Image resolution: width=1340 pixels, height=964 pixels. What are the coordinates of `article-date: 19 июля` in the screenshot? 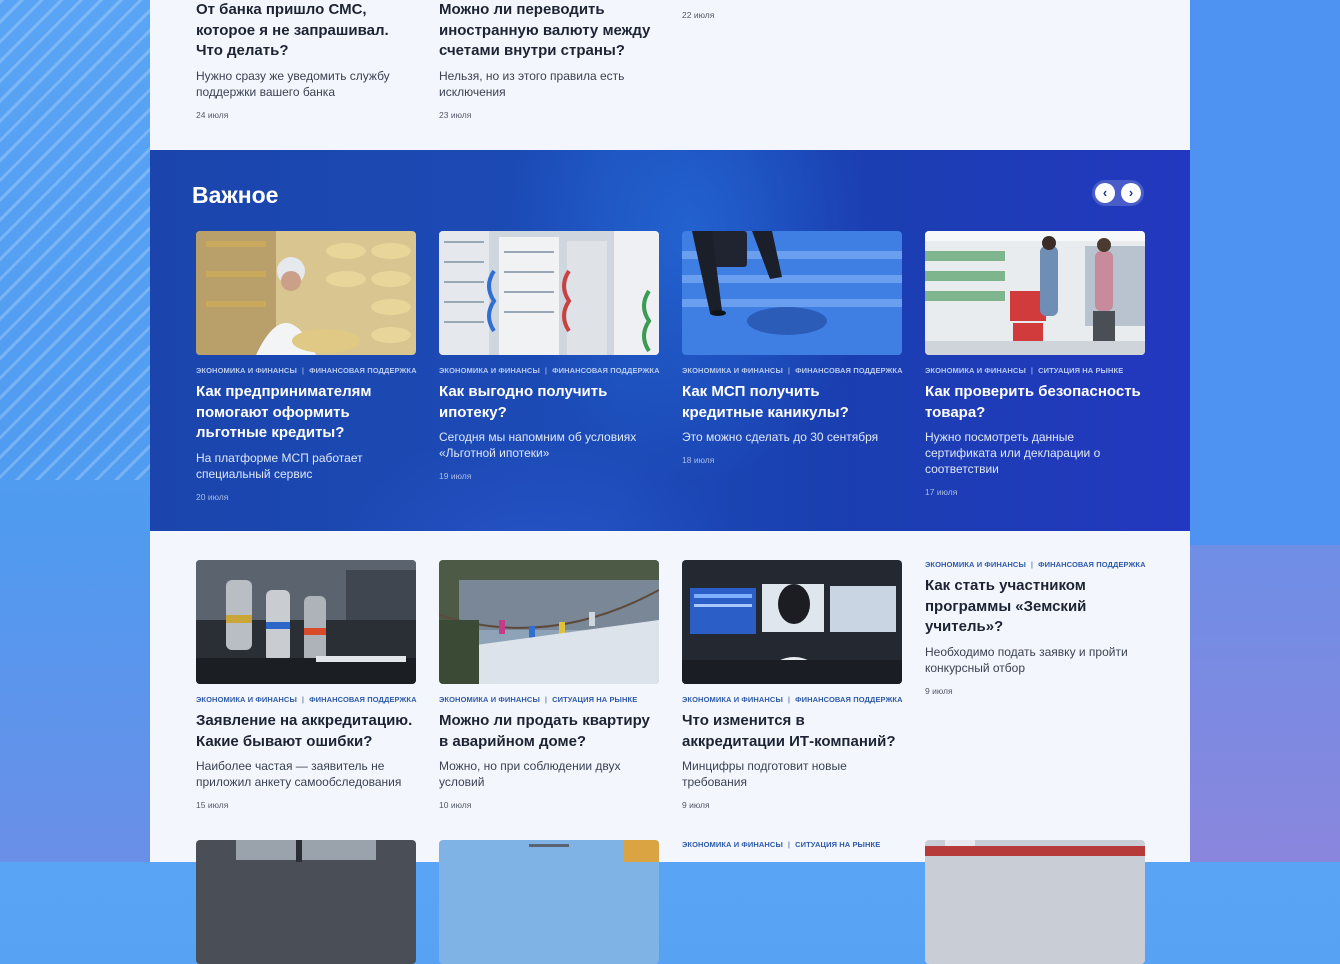 It's located at (455, 476).